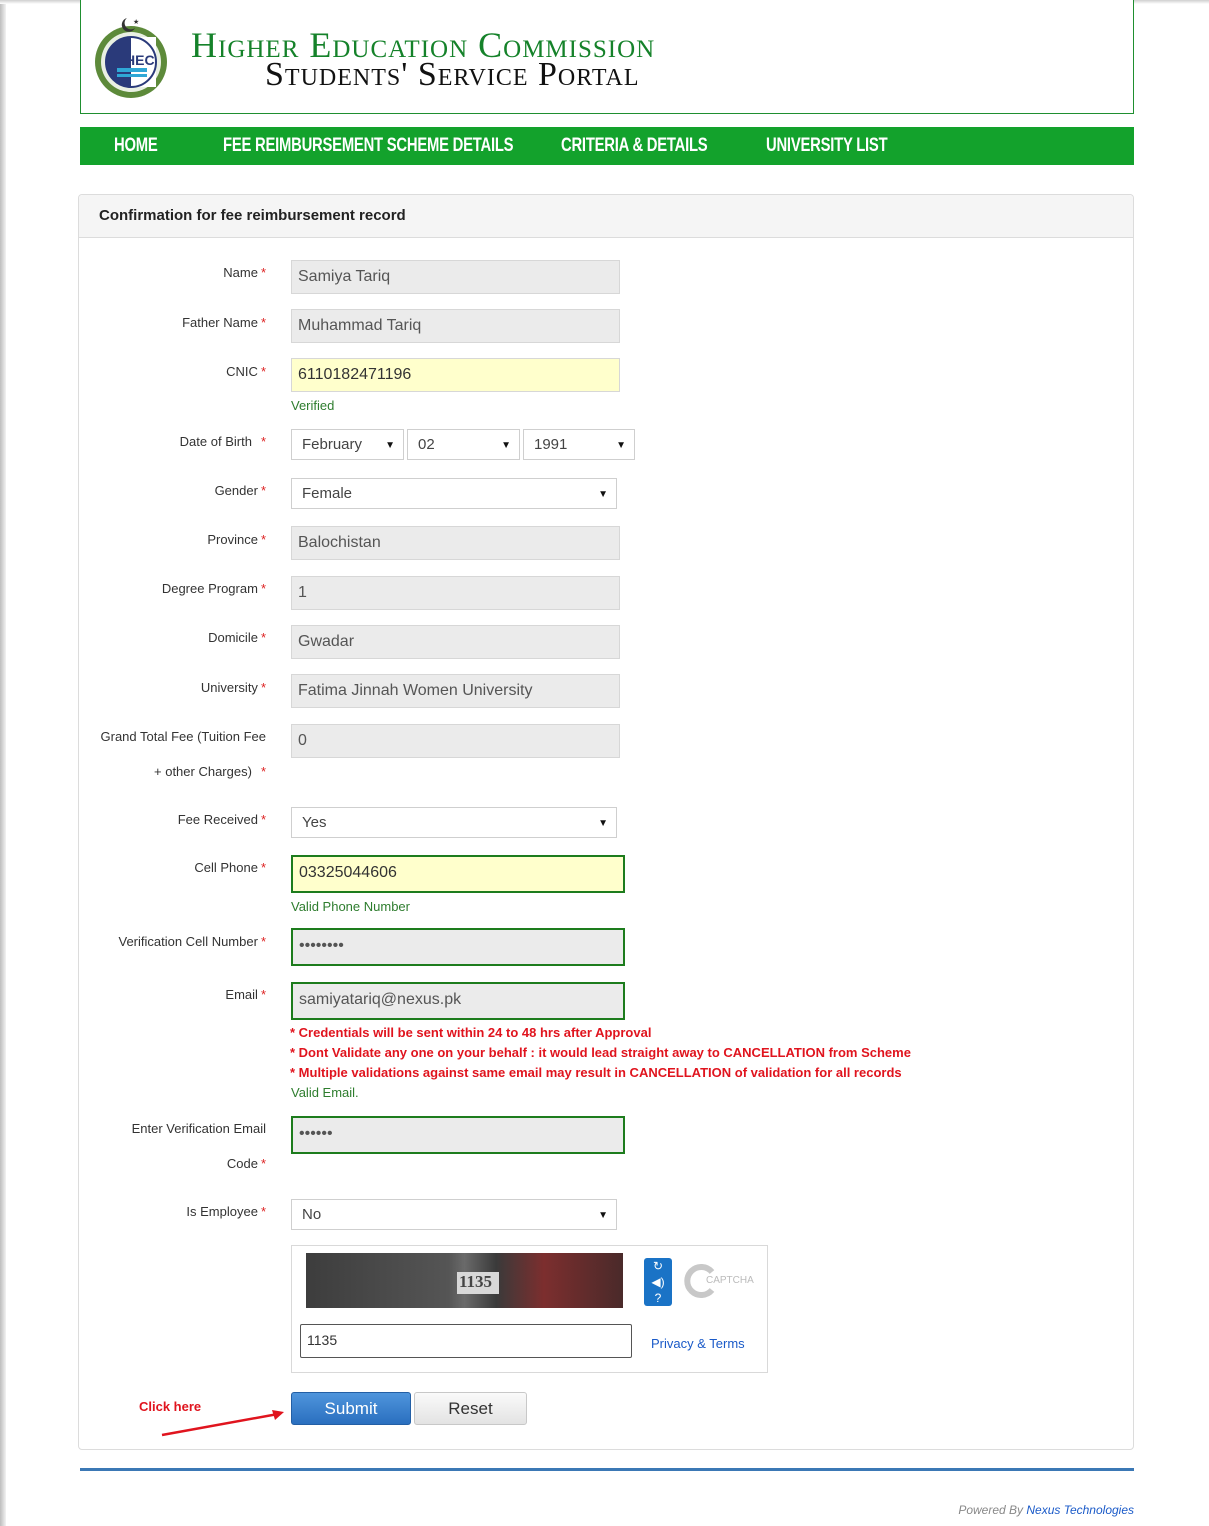 The height and width of the screenshot is (1526, 1209). I want to click on name-label: Name *, so click(244, 272).